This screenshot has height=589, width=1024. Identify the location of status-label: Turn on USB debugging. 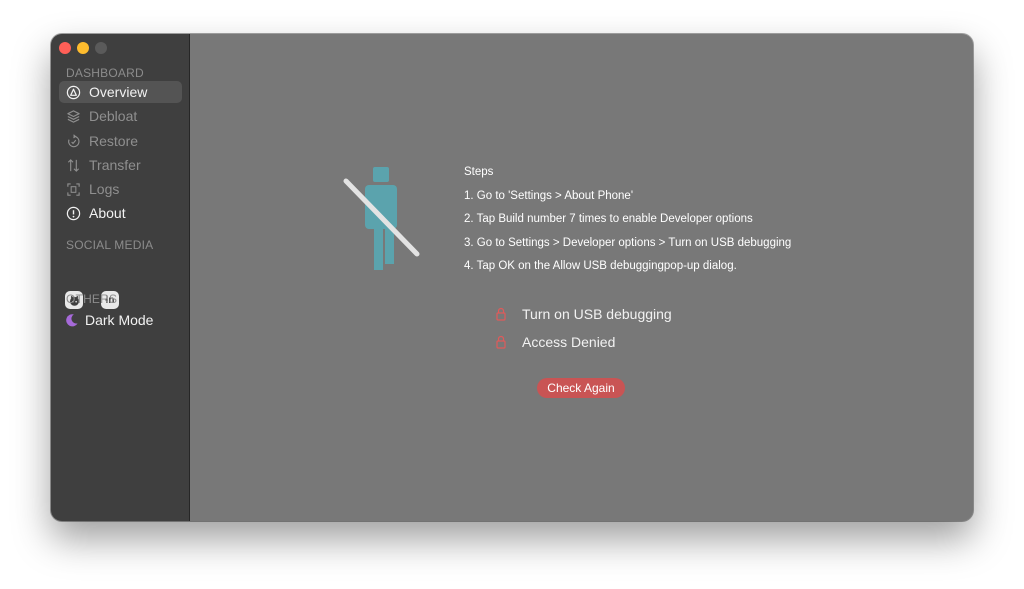
(597, 314).